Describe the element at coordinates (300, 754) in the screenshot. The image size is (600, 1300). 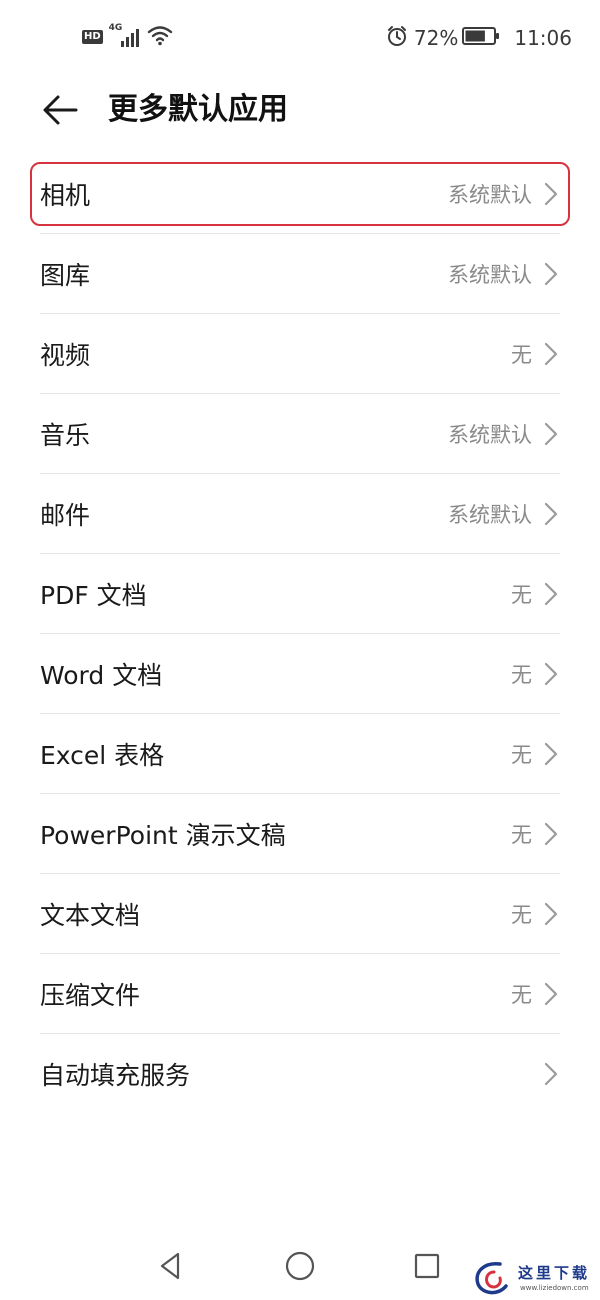
I see `list-item: Excel 表格 无` at that location.